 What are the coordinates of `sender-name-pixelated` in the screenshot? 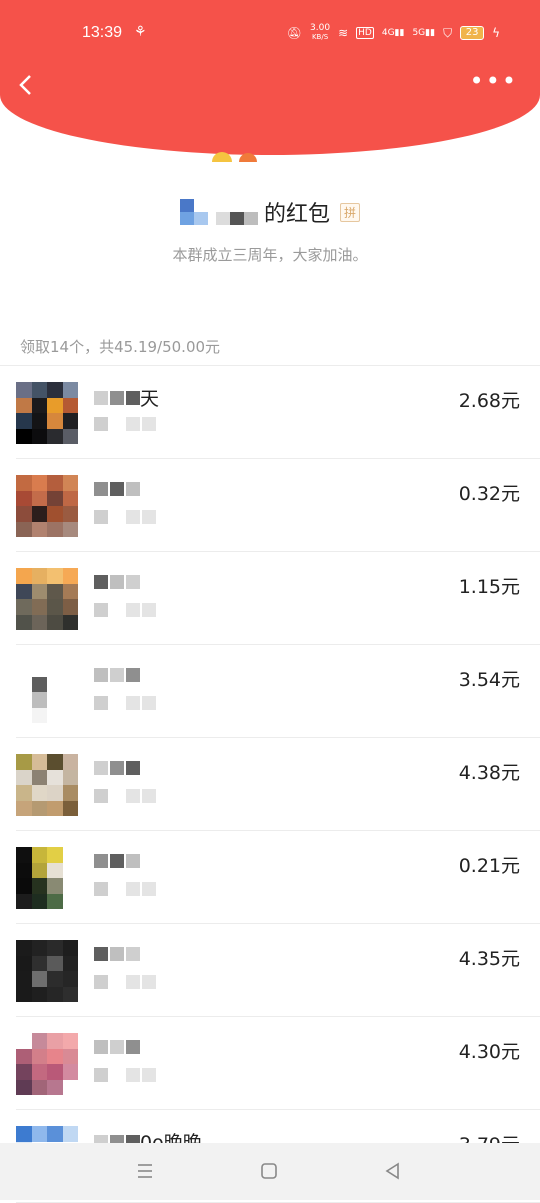 It's located at (219, 212).